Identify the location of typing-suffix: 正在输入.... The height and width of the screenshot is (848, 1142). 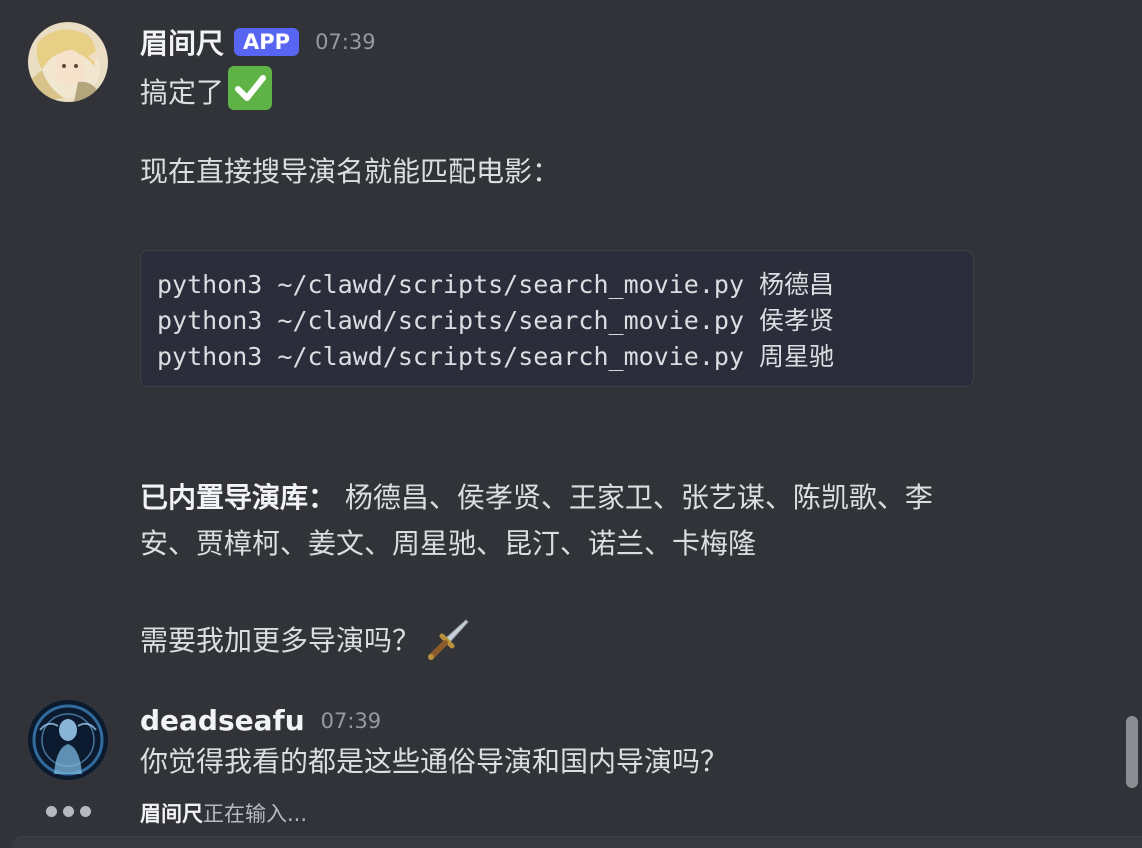
(255, 814).